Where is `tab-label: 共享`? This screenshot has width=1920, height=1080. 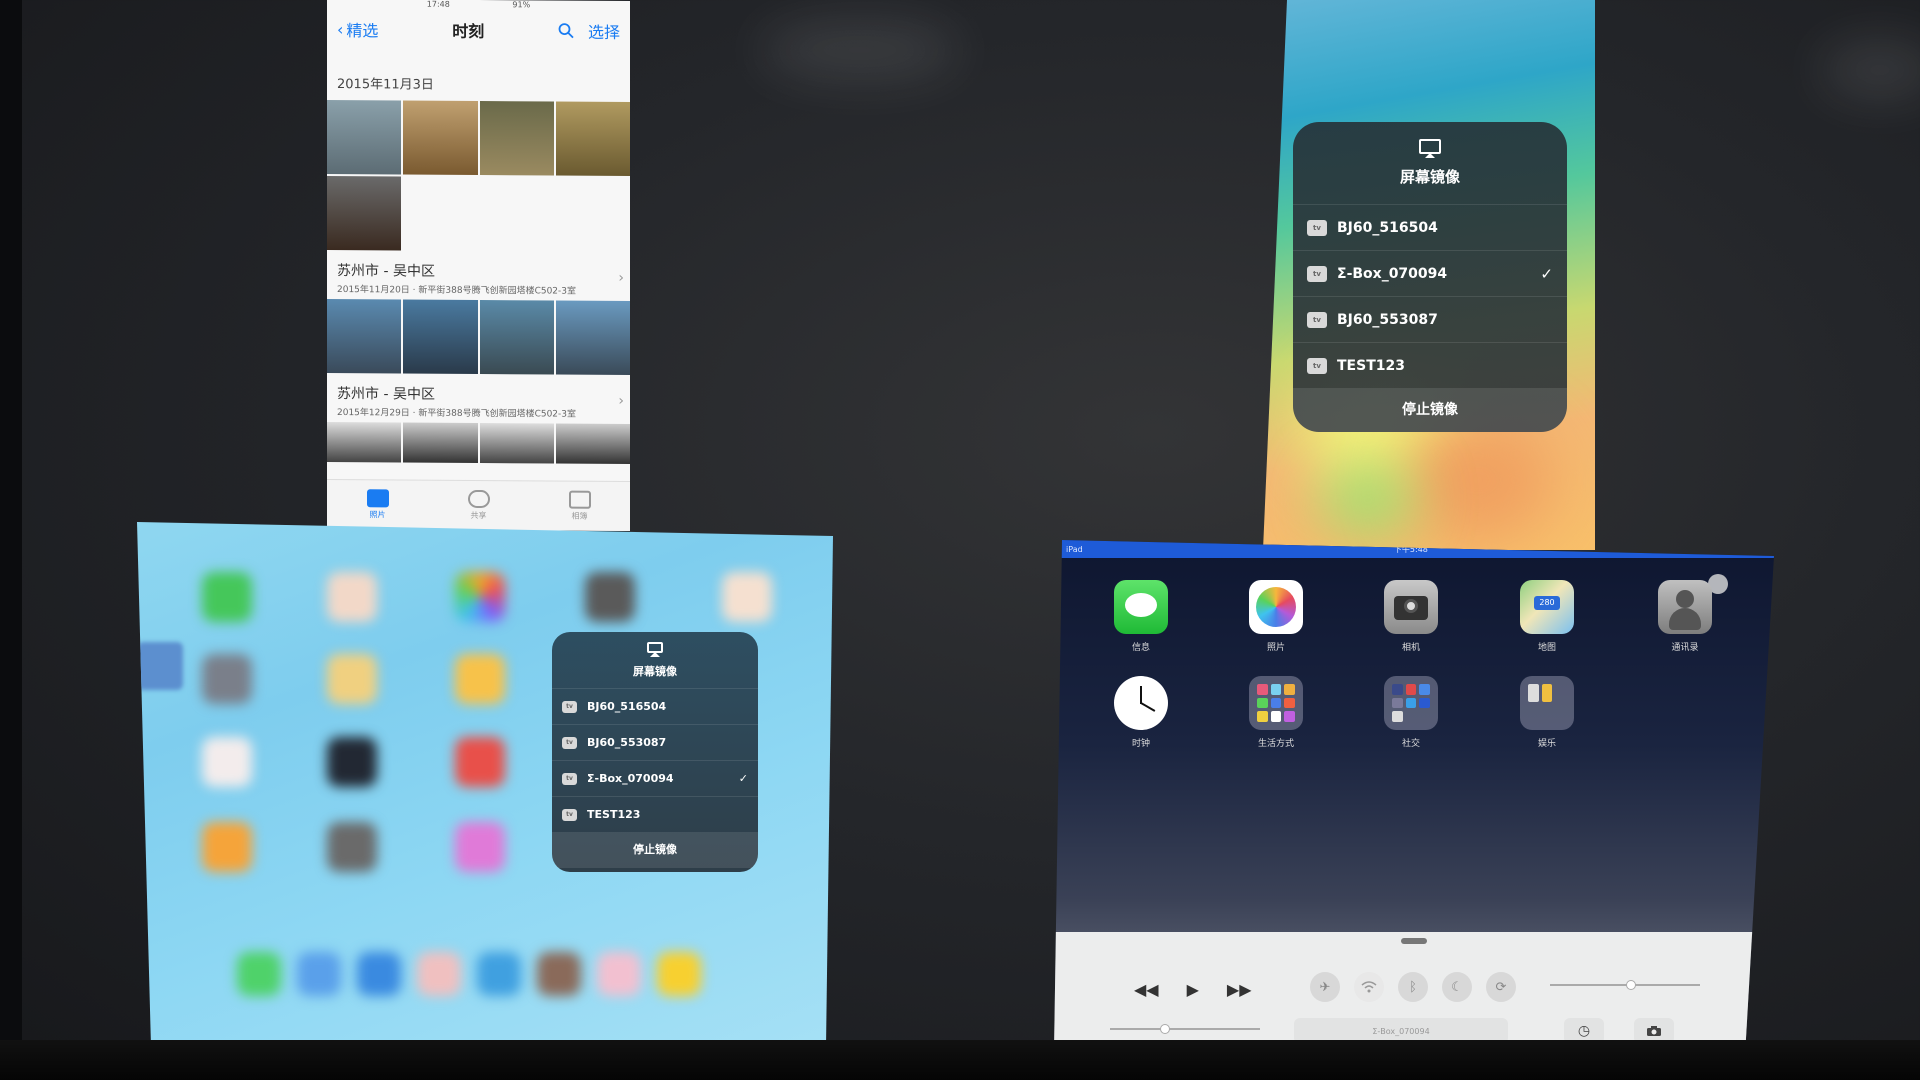
tab-label: 共享 is located at coordinates (478, 515).